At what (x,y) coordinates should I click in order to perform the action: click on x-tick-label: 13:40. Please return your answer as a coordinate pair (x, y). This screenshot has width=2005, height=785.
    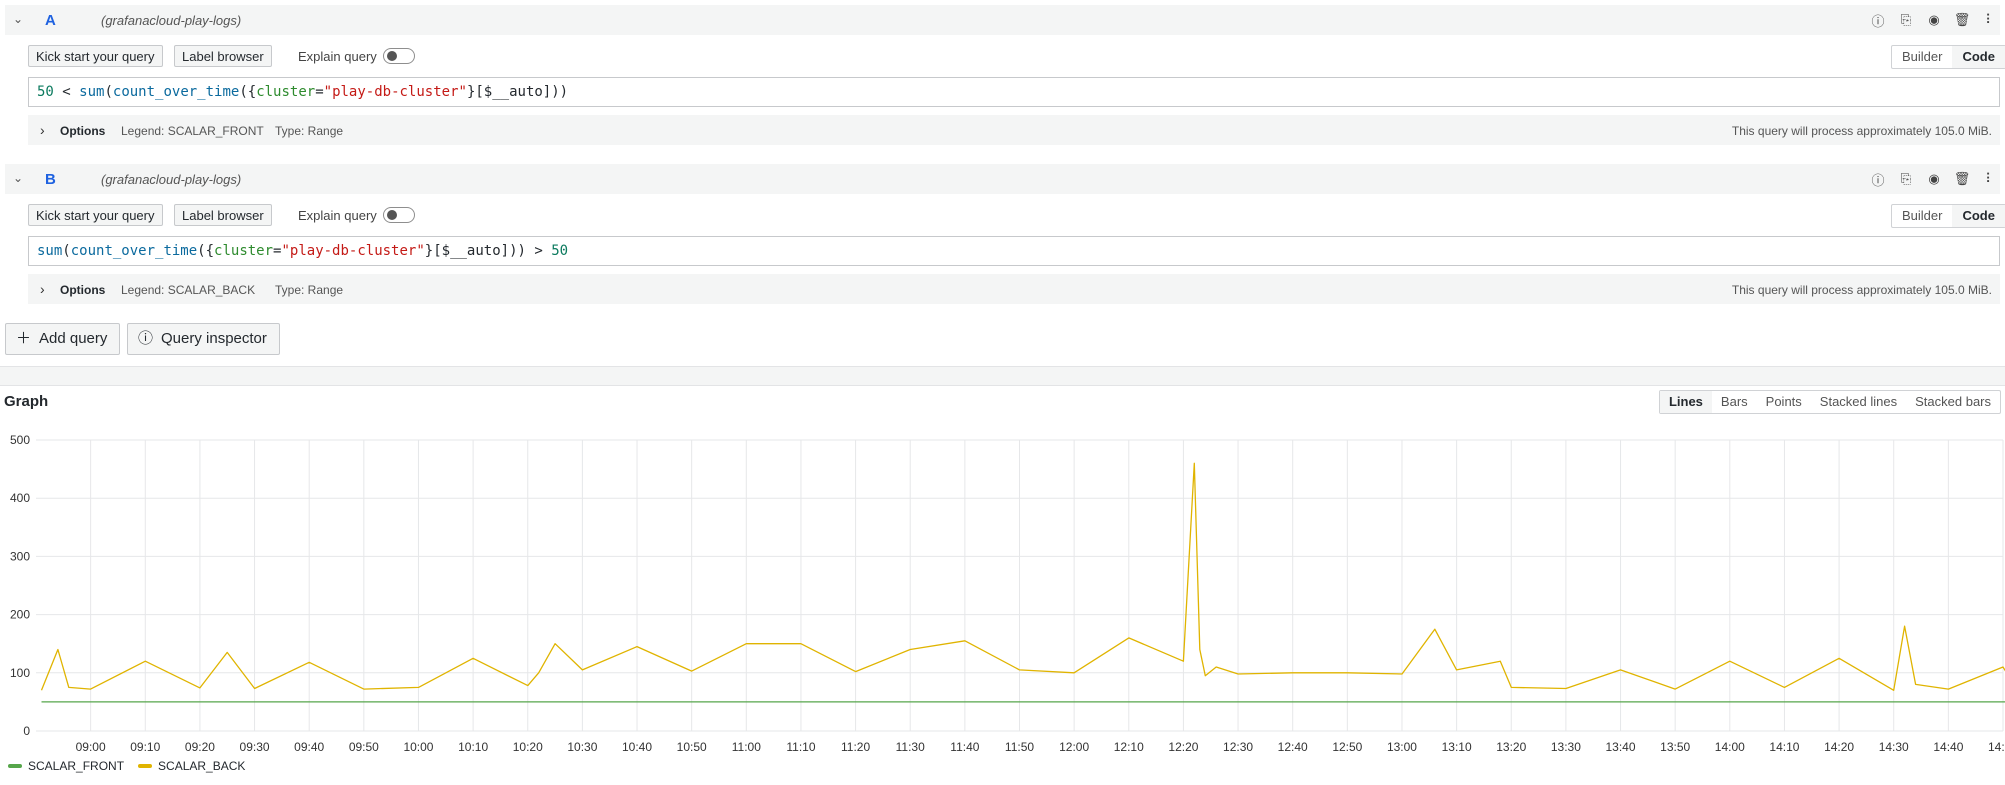
    Looking at the image, I should click on (1621, 747).